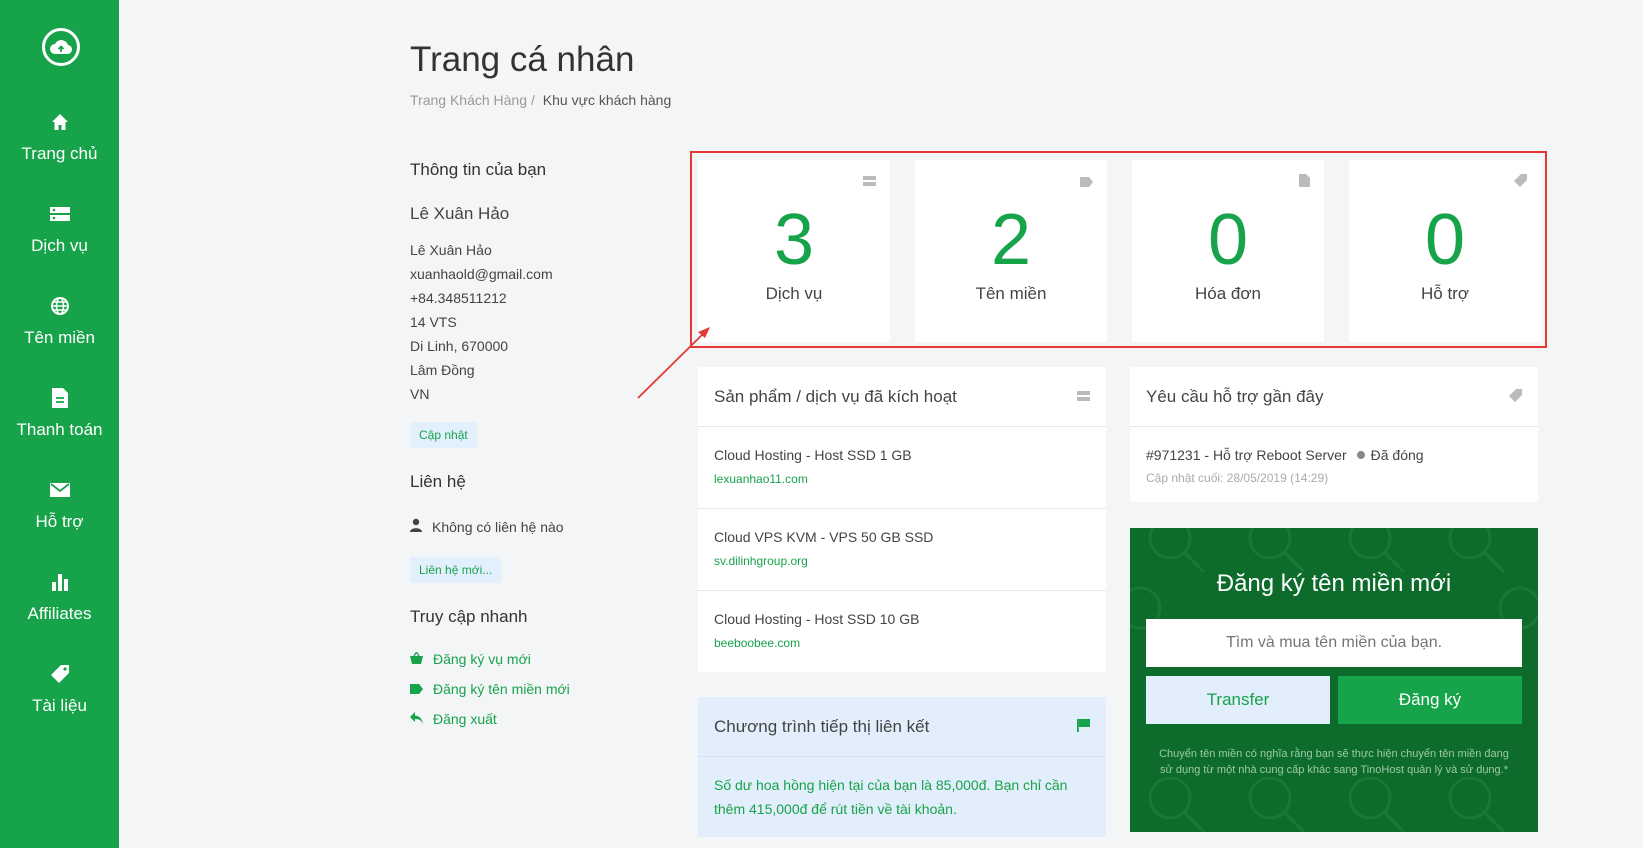  Describe the element at coordinates (607, 100) in the screenshot. I see `breadcrumb-current: Khu vực khách hàng` at that location.